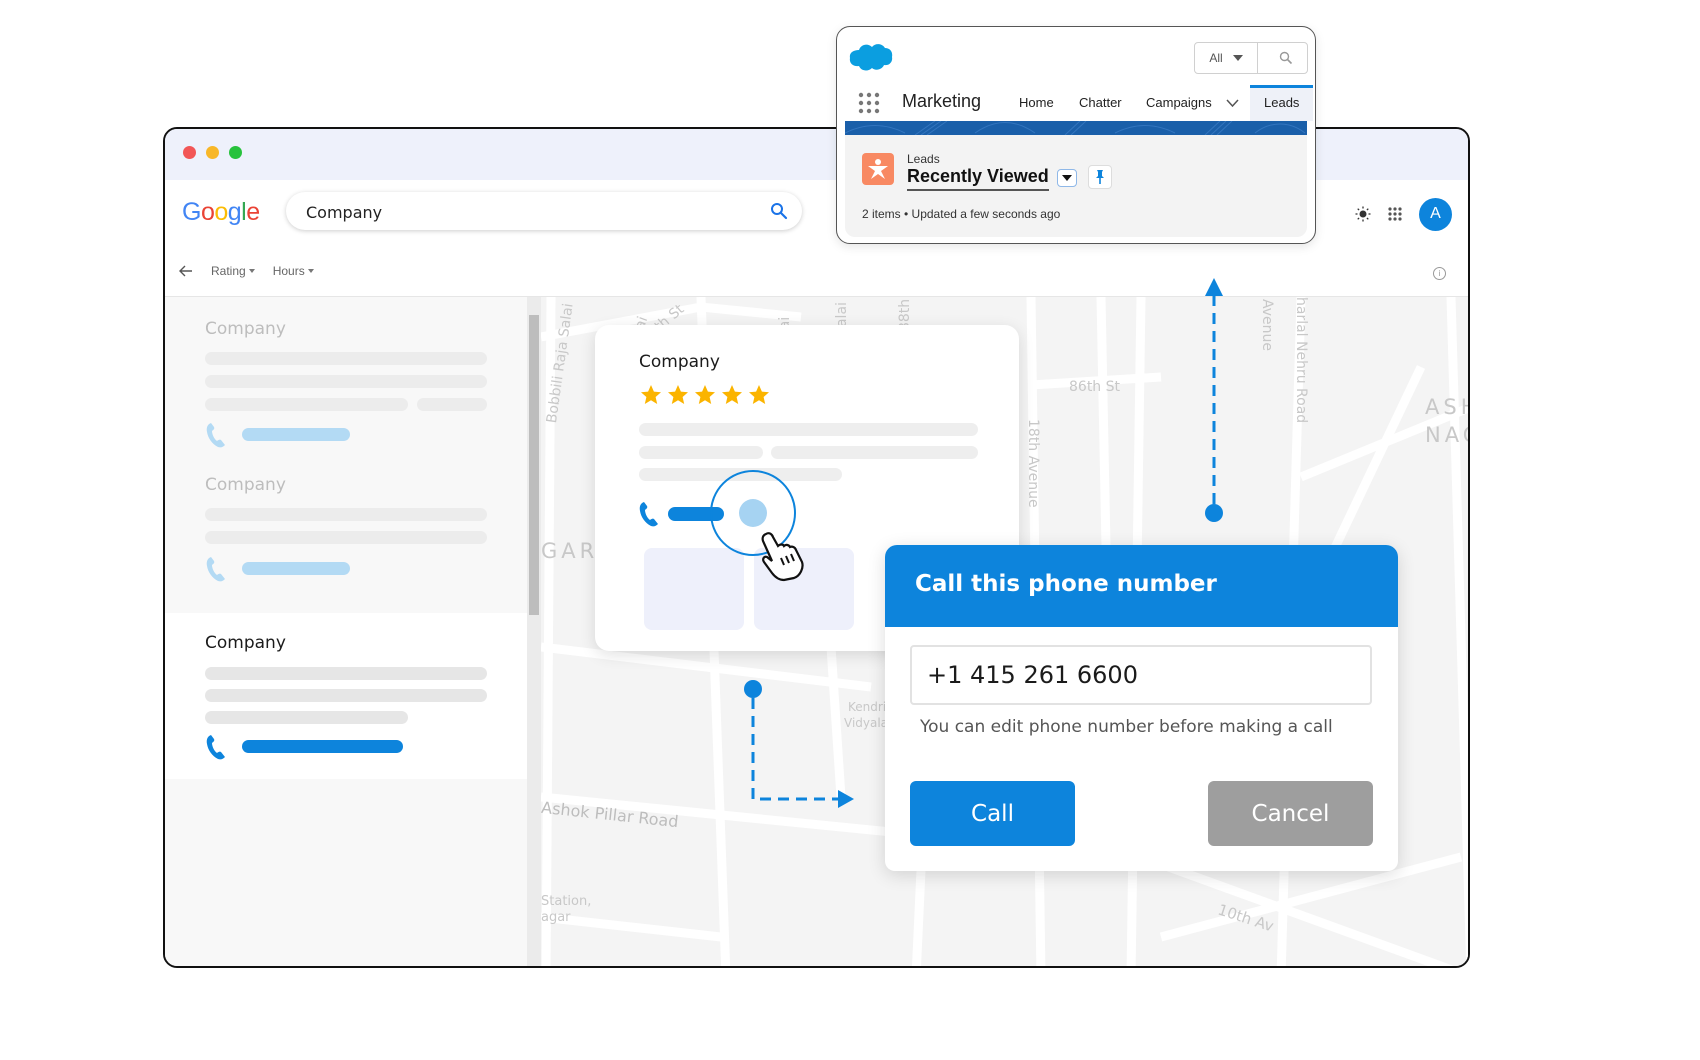 The width and height of the screenshot is (1700, 1060). I want to click on global-search: All, so click(1251, 58).